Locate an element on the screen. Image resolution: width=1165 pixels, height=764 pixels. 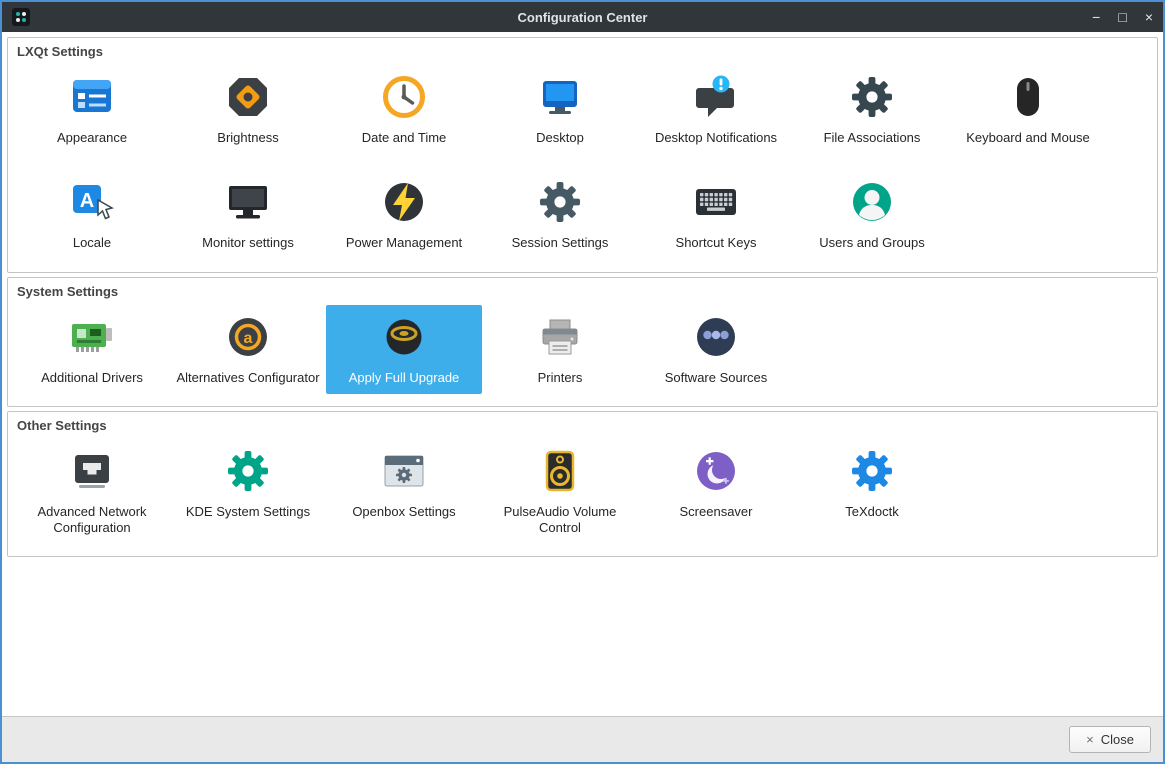
texdoctk-icon is located at coordinates (872, 471).